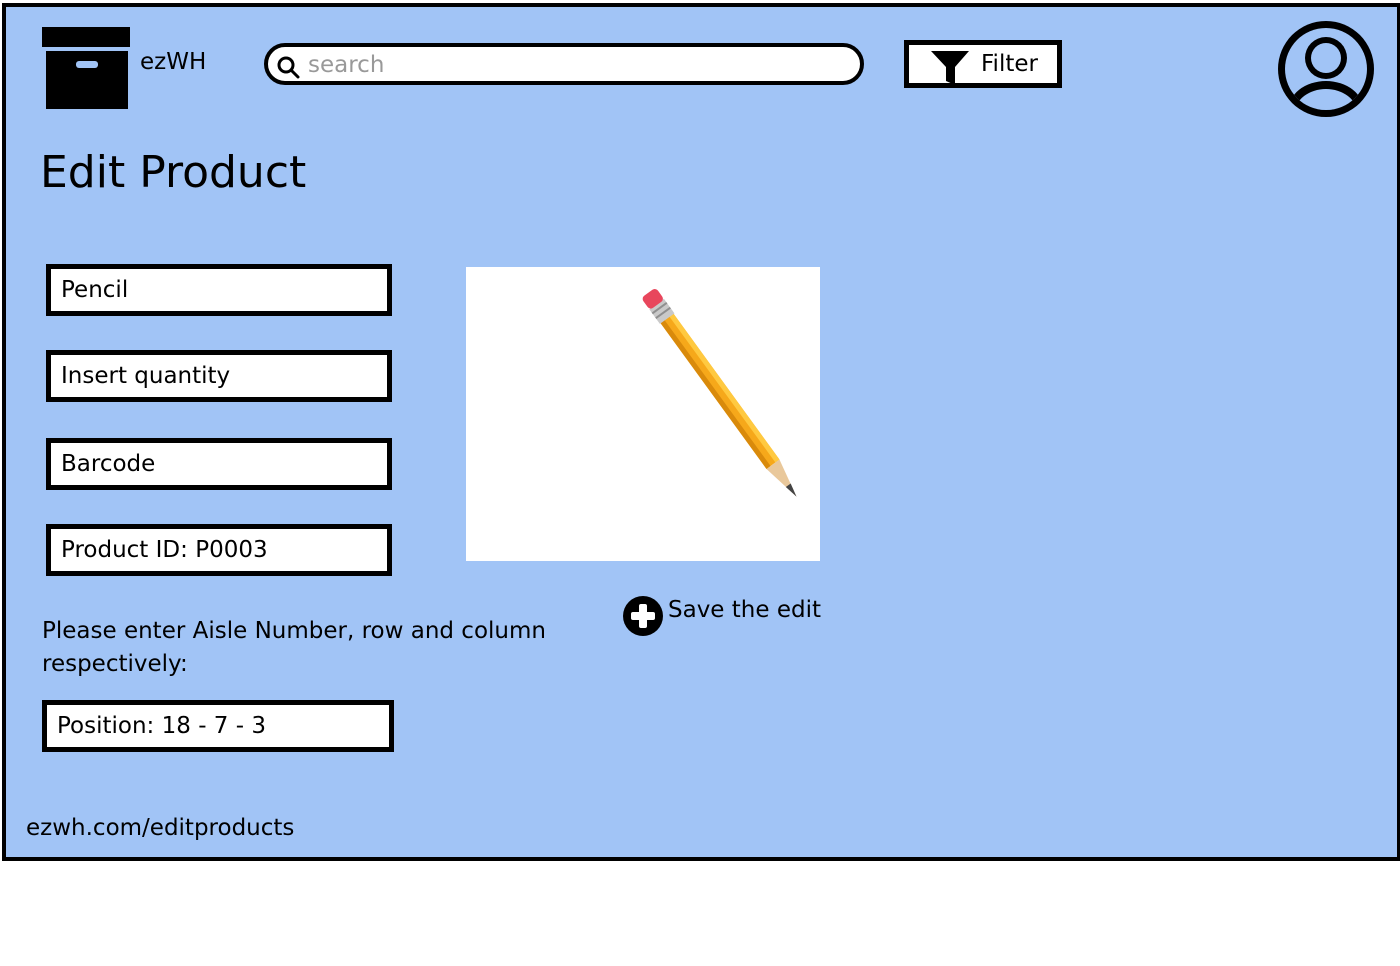 The image size is (1400, 966). I want to click on search-input: search, so click(564, 64).